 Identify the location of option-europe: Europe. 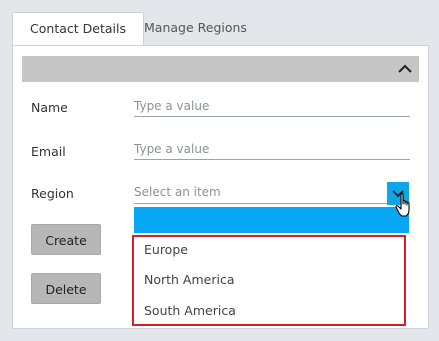
(166, 249).